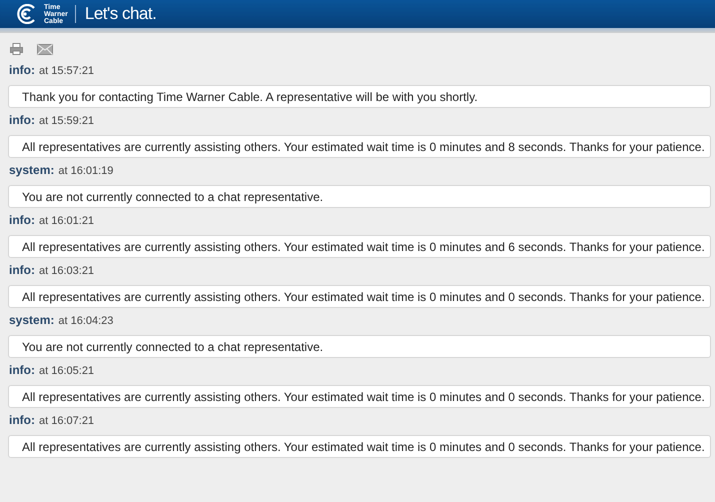  What do you see at coordinates (66, 371) in the screenshot?
I see `message-time: at 16:05:21` at bounding box center [66, 371].